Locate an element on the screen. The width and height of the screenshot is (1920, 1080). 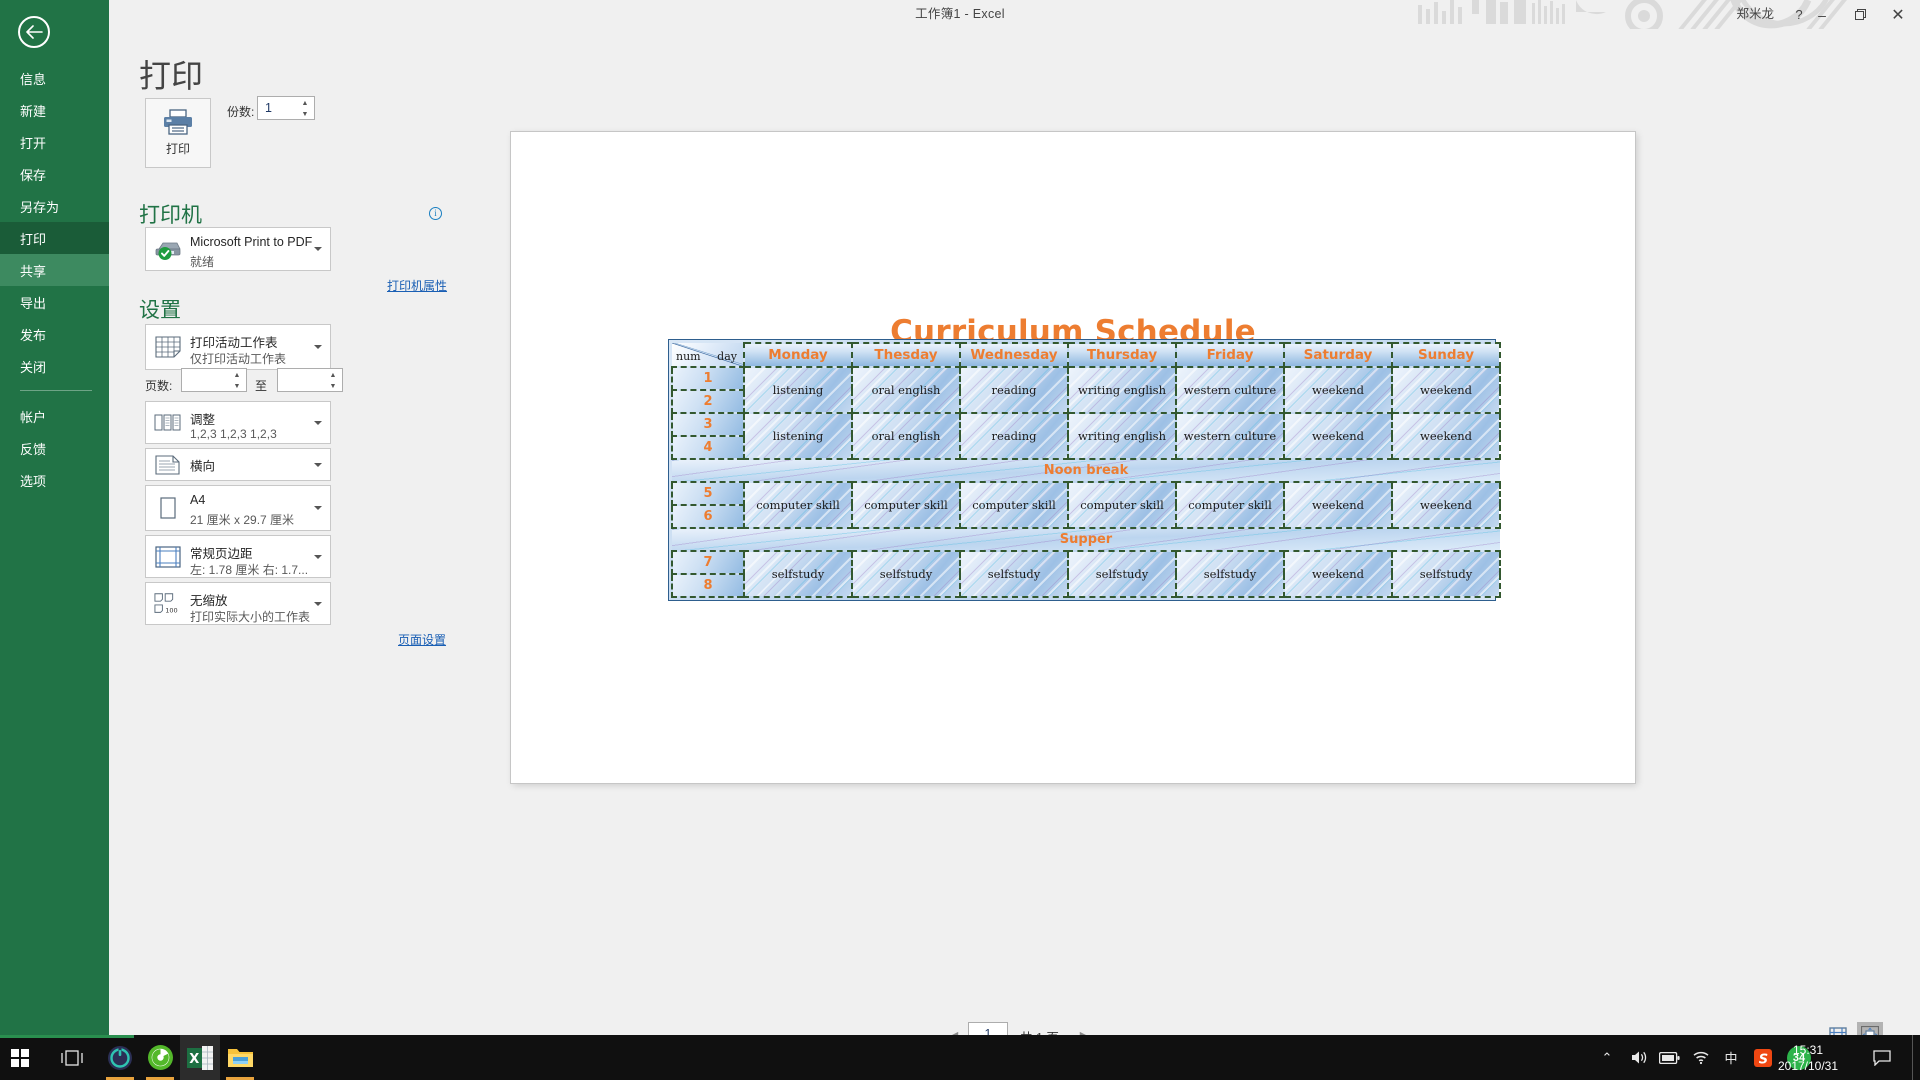
table-corner-cell: num day is located at coordinates (708, 356).